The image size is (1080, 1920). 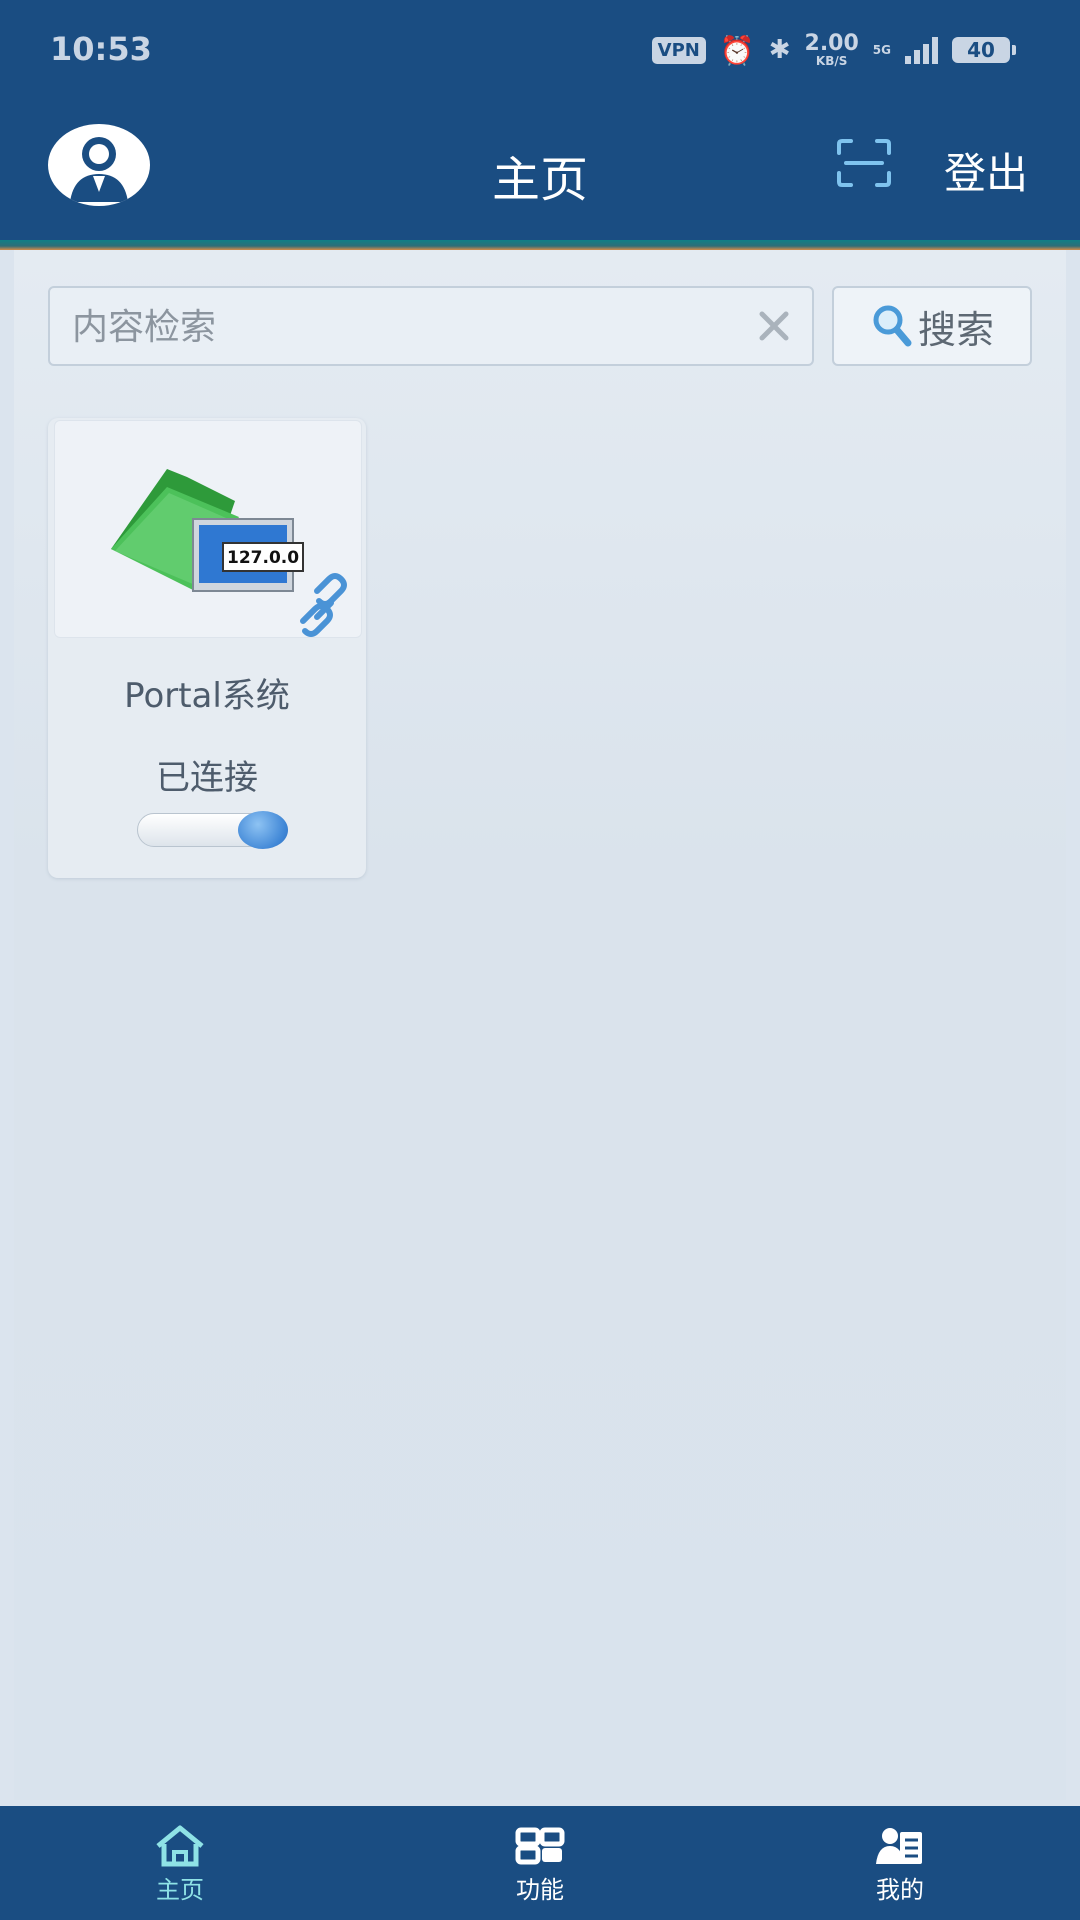 I want to click on nav-label-profile: 我的, so click(x=900, y=1890).